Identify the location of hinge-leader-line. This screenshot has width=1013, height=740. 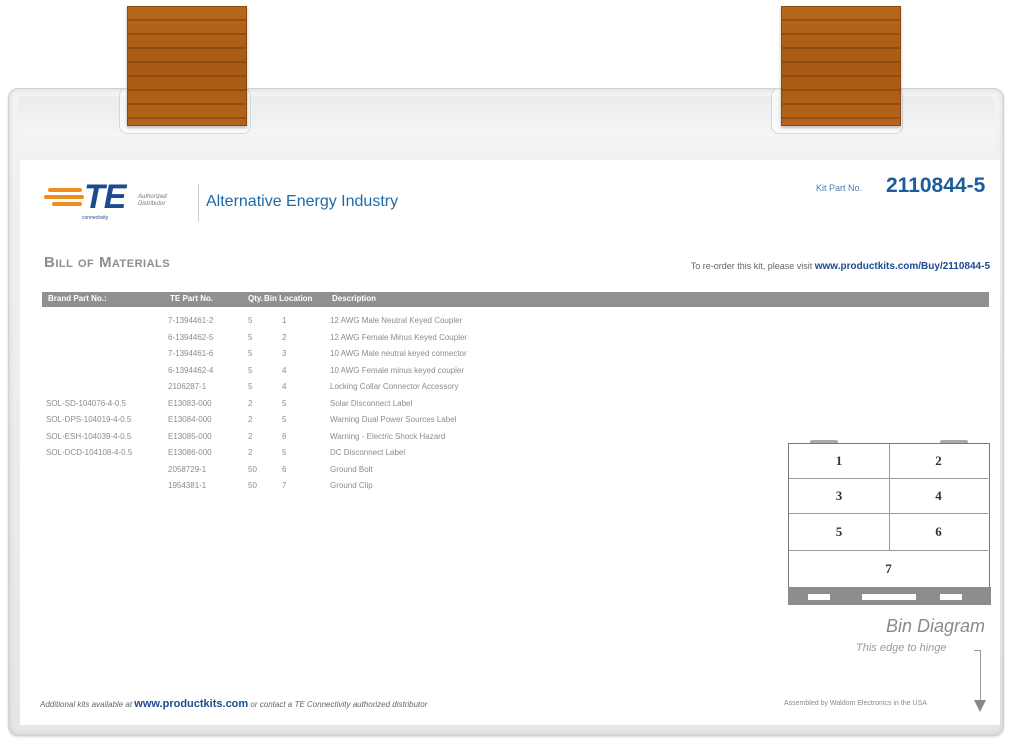
(977, 678).